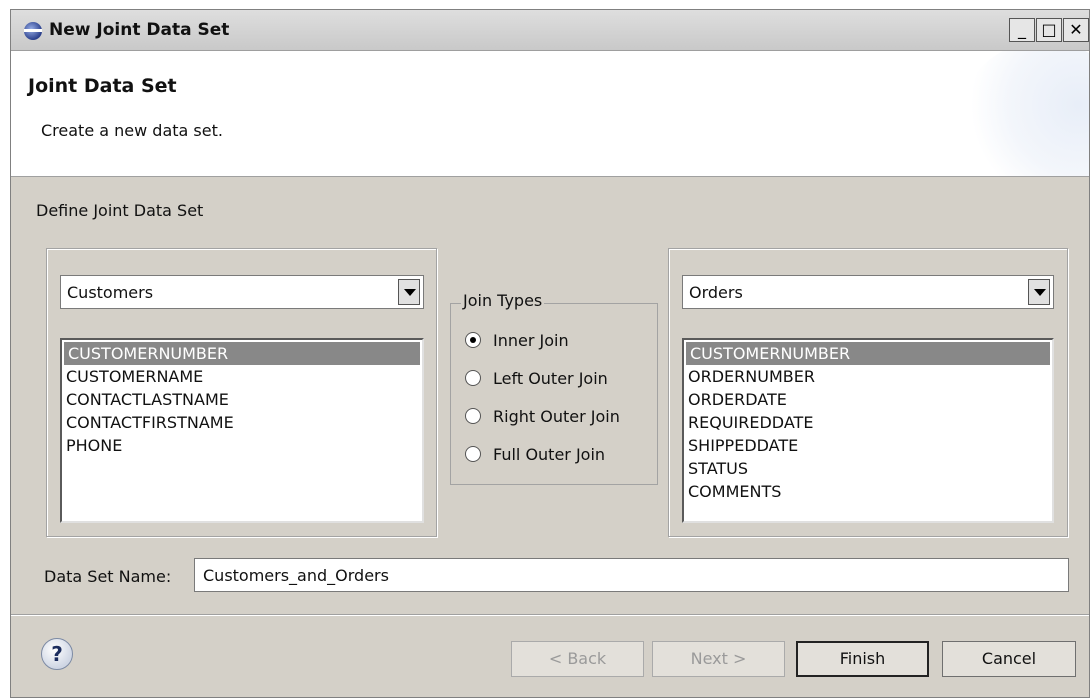 This screenshot has width=1090, height=698. What do you see at coordinates (550, 30) in the screenshot?
I see `title-bar: New Joint Data Set _ □ ✕` at bounding box center [550, 30].